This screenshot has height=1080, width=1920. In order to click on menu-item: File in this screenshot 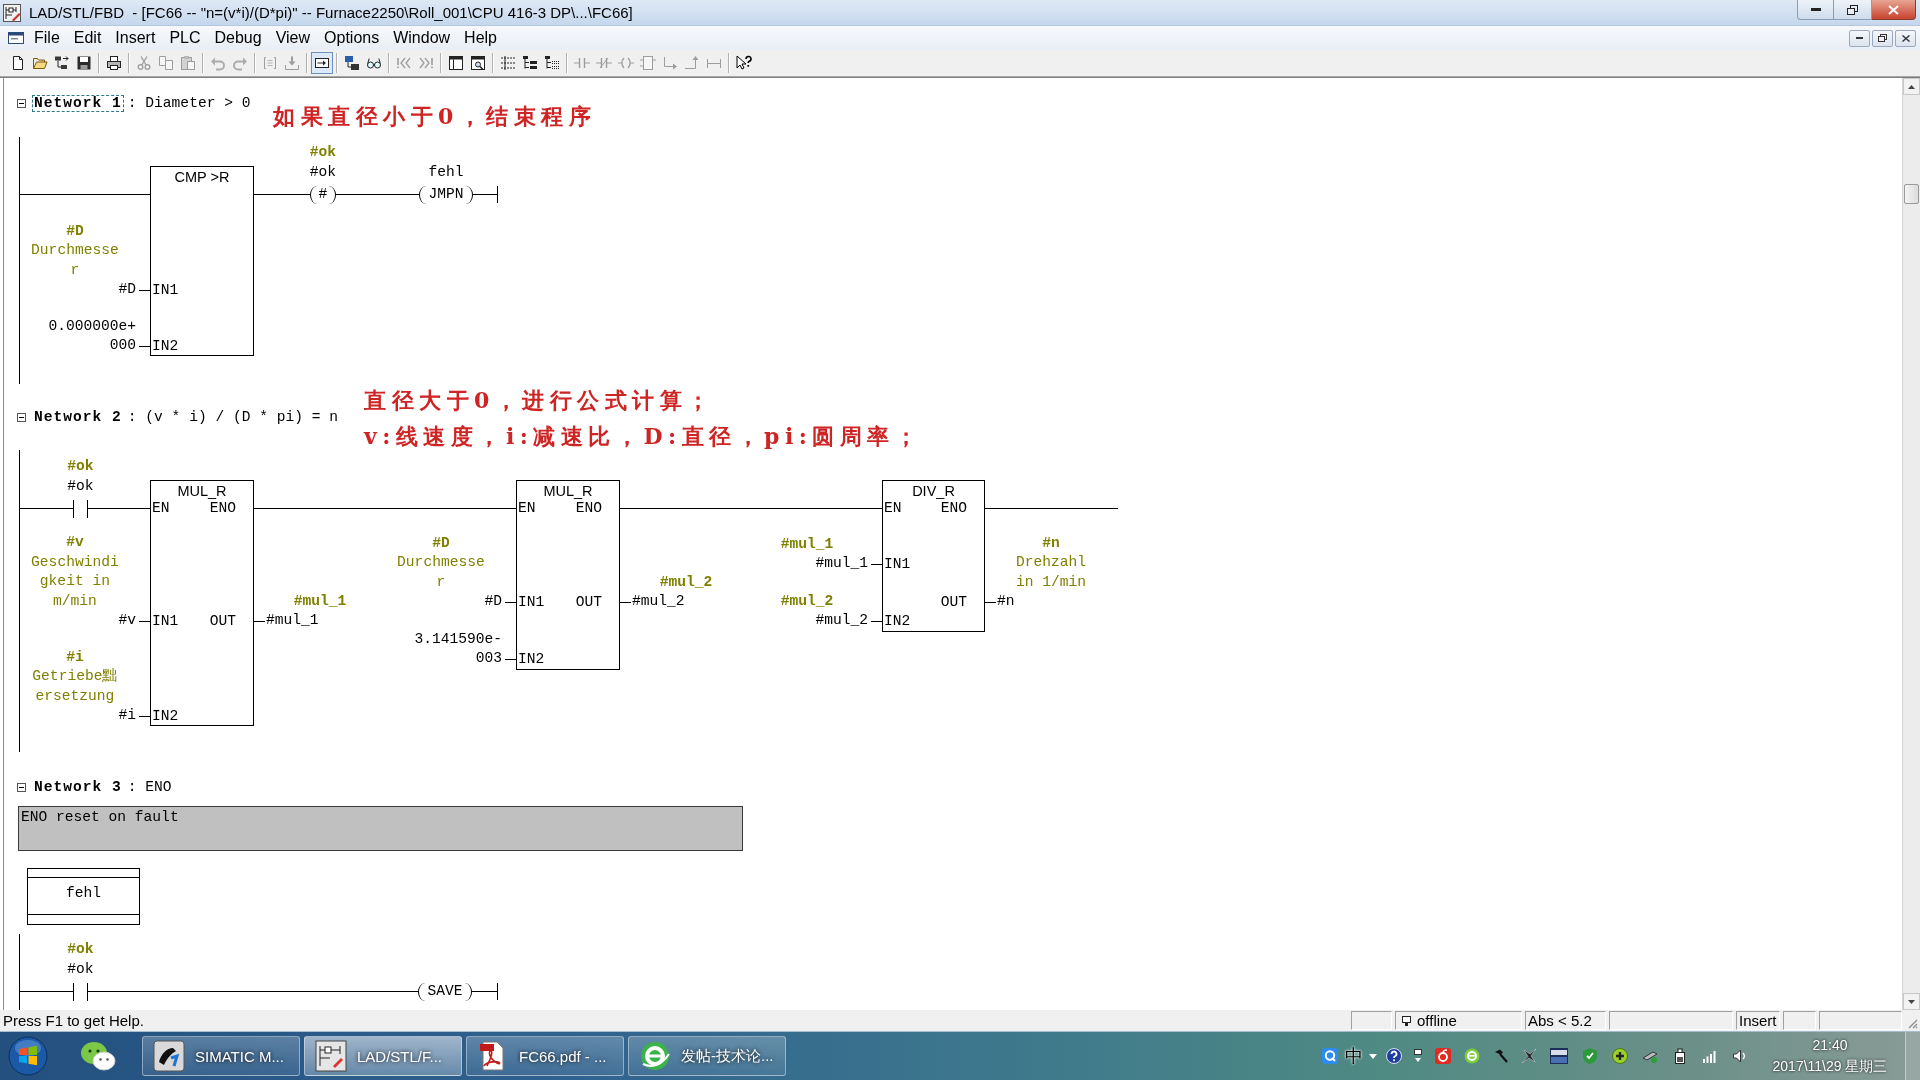, I will do `click(47, 38)`.